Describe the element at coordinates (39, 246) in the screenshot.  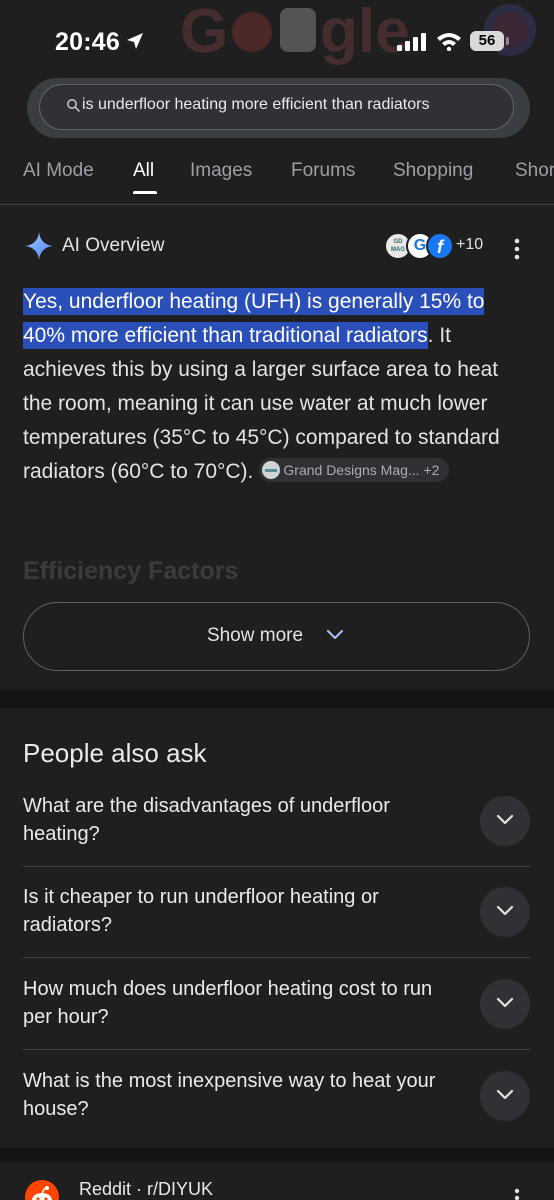
I see `ai-sparkle-icon` at that location.